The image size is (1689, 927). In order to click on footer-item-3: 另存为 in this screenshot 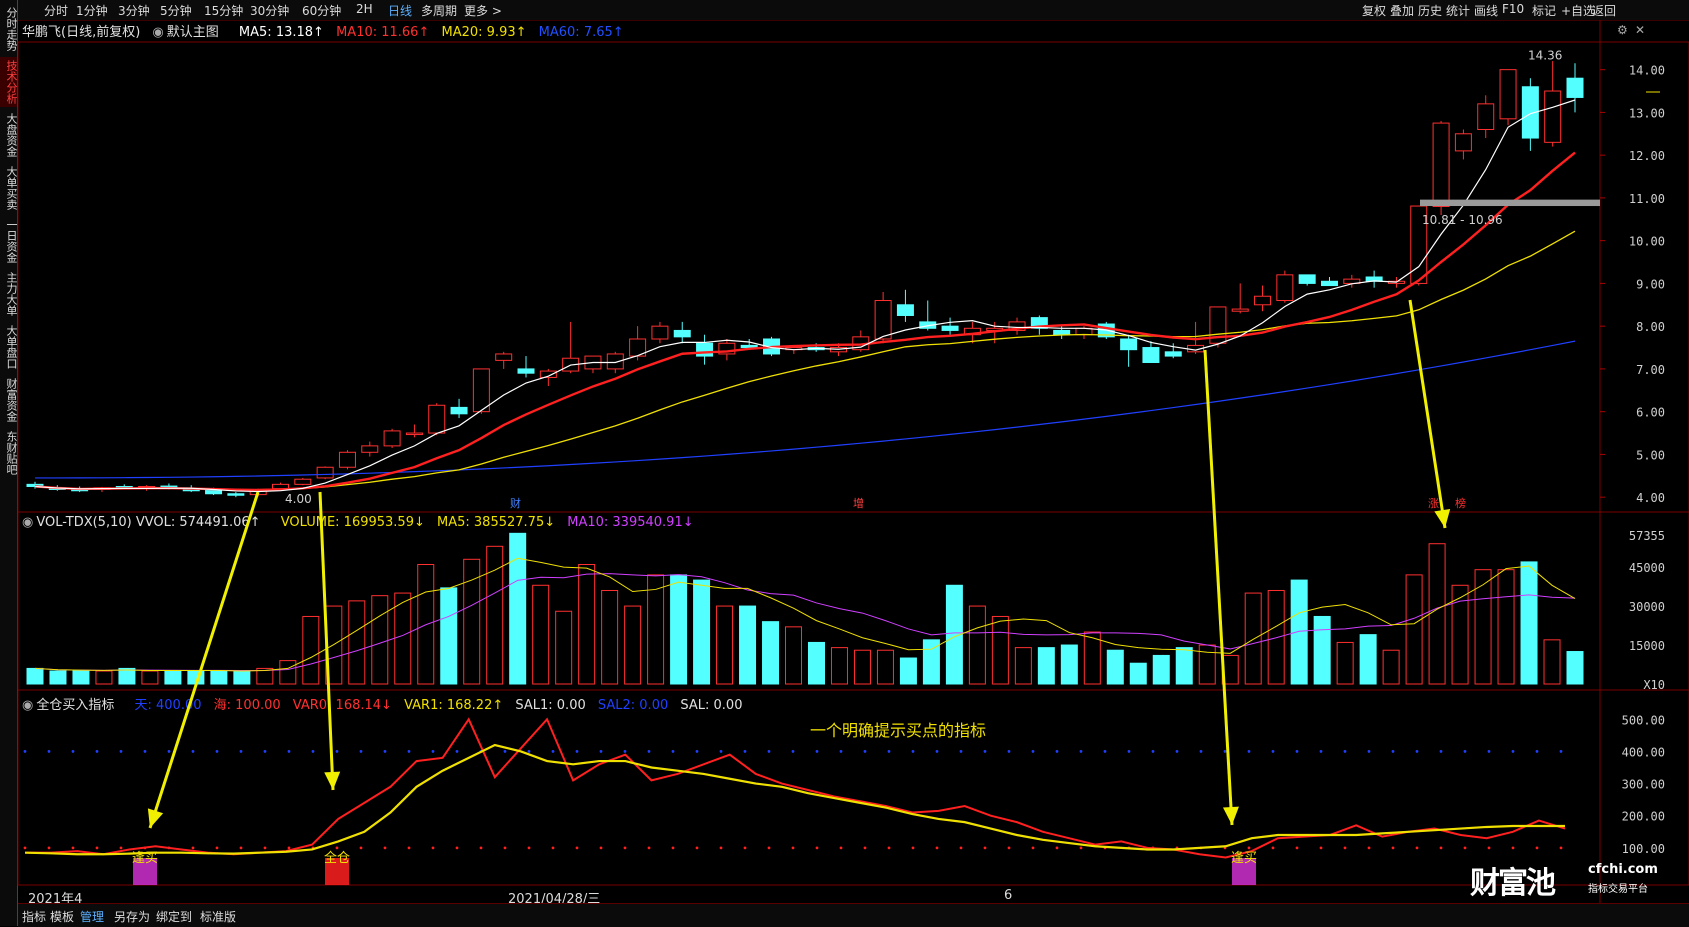, I will do `click(132, 916)`.